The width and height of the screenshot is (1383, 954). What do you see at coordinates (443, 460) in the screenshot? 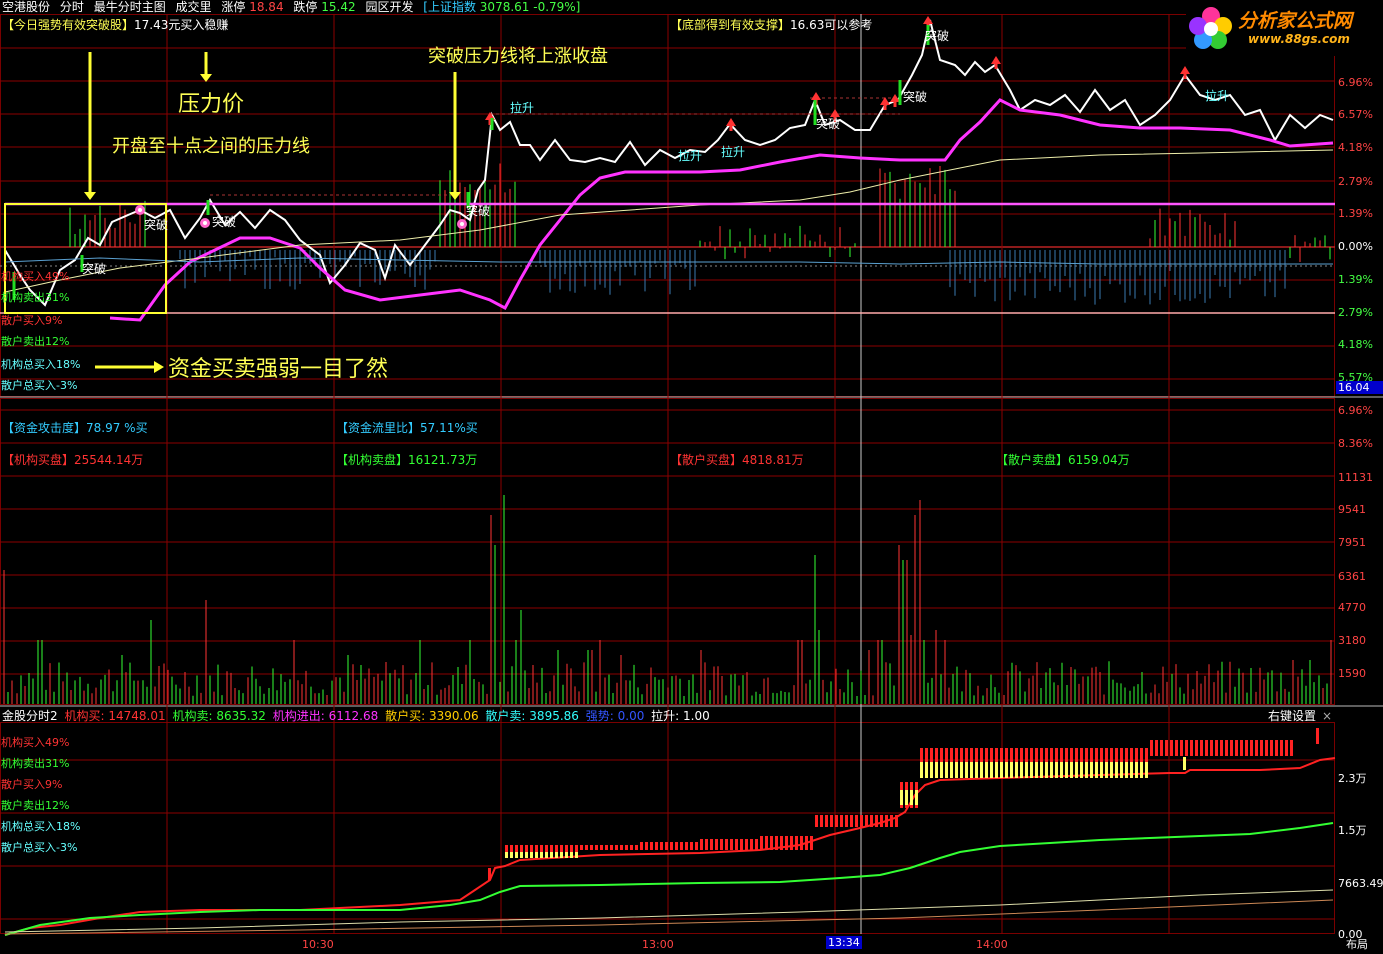
I see `inst-sell-value: 16121.73万` at bounding box center [443, 460].